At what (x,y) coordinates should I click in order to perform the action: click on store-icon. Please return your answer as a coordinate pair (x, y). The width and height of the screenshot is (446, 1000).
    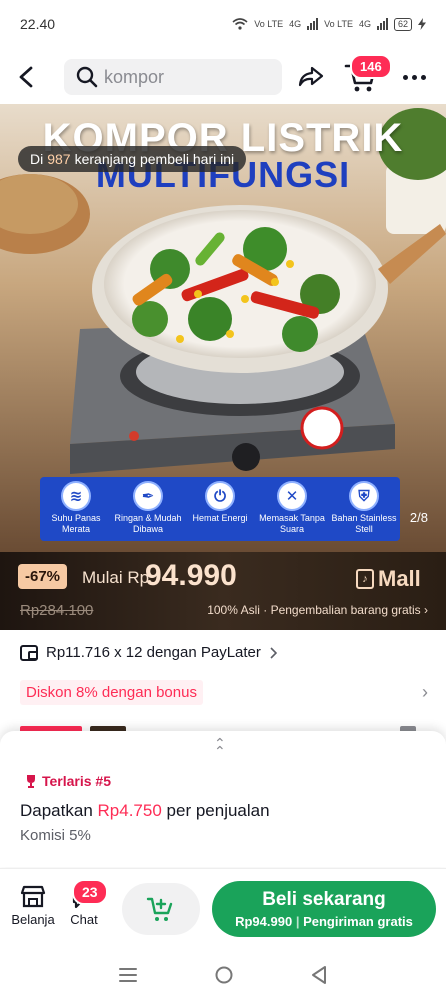
    Looking at the image, I should click on (33, 896).